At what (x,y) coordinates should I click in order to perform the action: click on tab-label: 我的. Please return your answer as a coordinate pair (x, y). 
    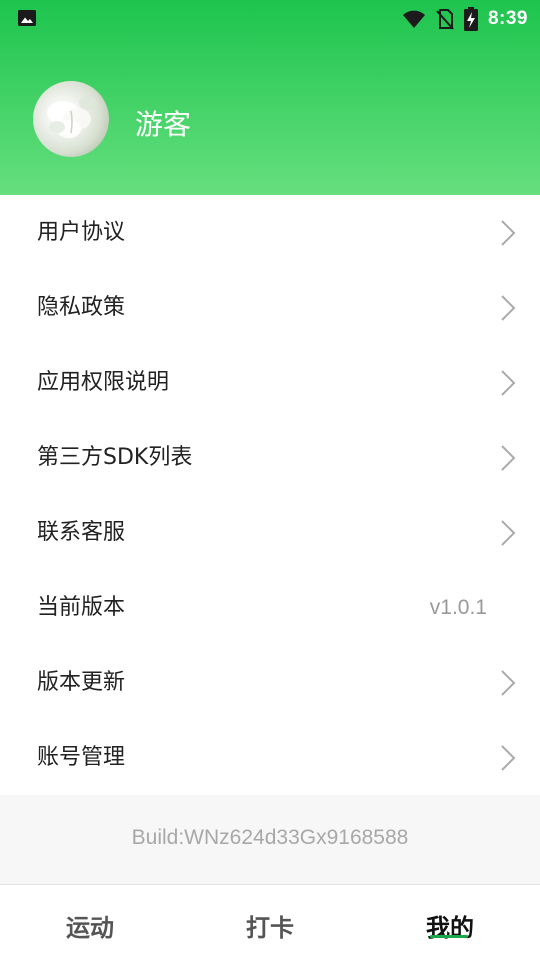
    Looking at the image, I should click on (450, 928).